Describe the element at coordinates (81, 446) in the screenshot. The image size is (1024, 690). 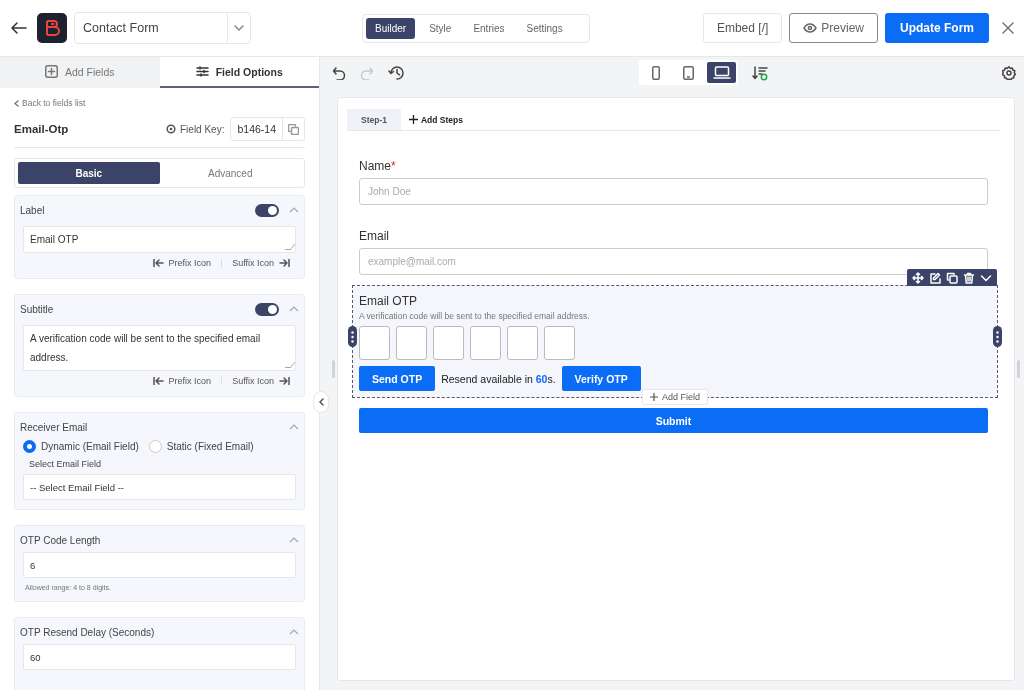
I see `radio-option: Dynamic (Email Field)` at that location.